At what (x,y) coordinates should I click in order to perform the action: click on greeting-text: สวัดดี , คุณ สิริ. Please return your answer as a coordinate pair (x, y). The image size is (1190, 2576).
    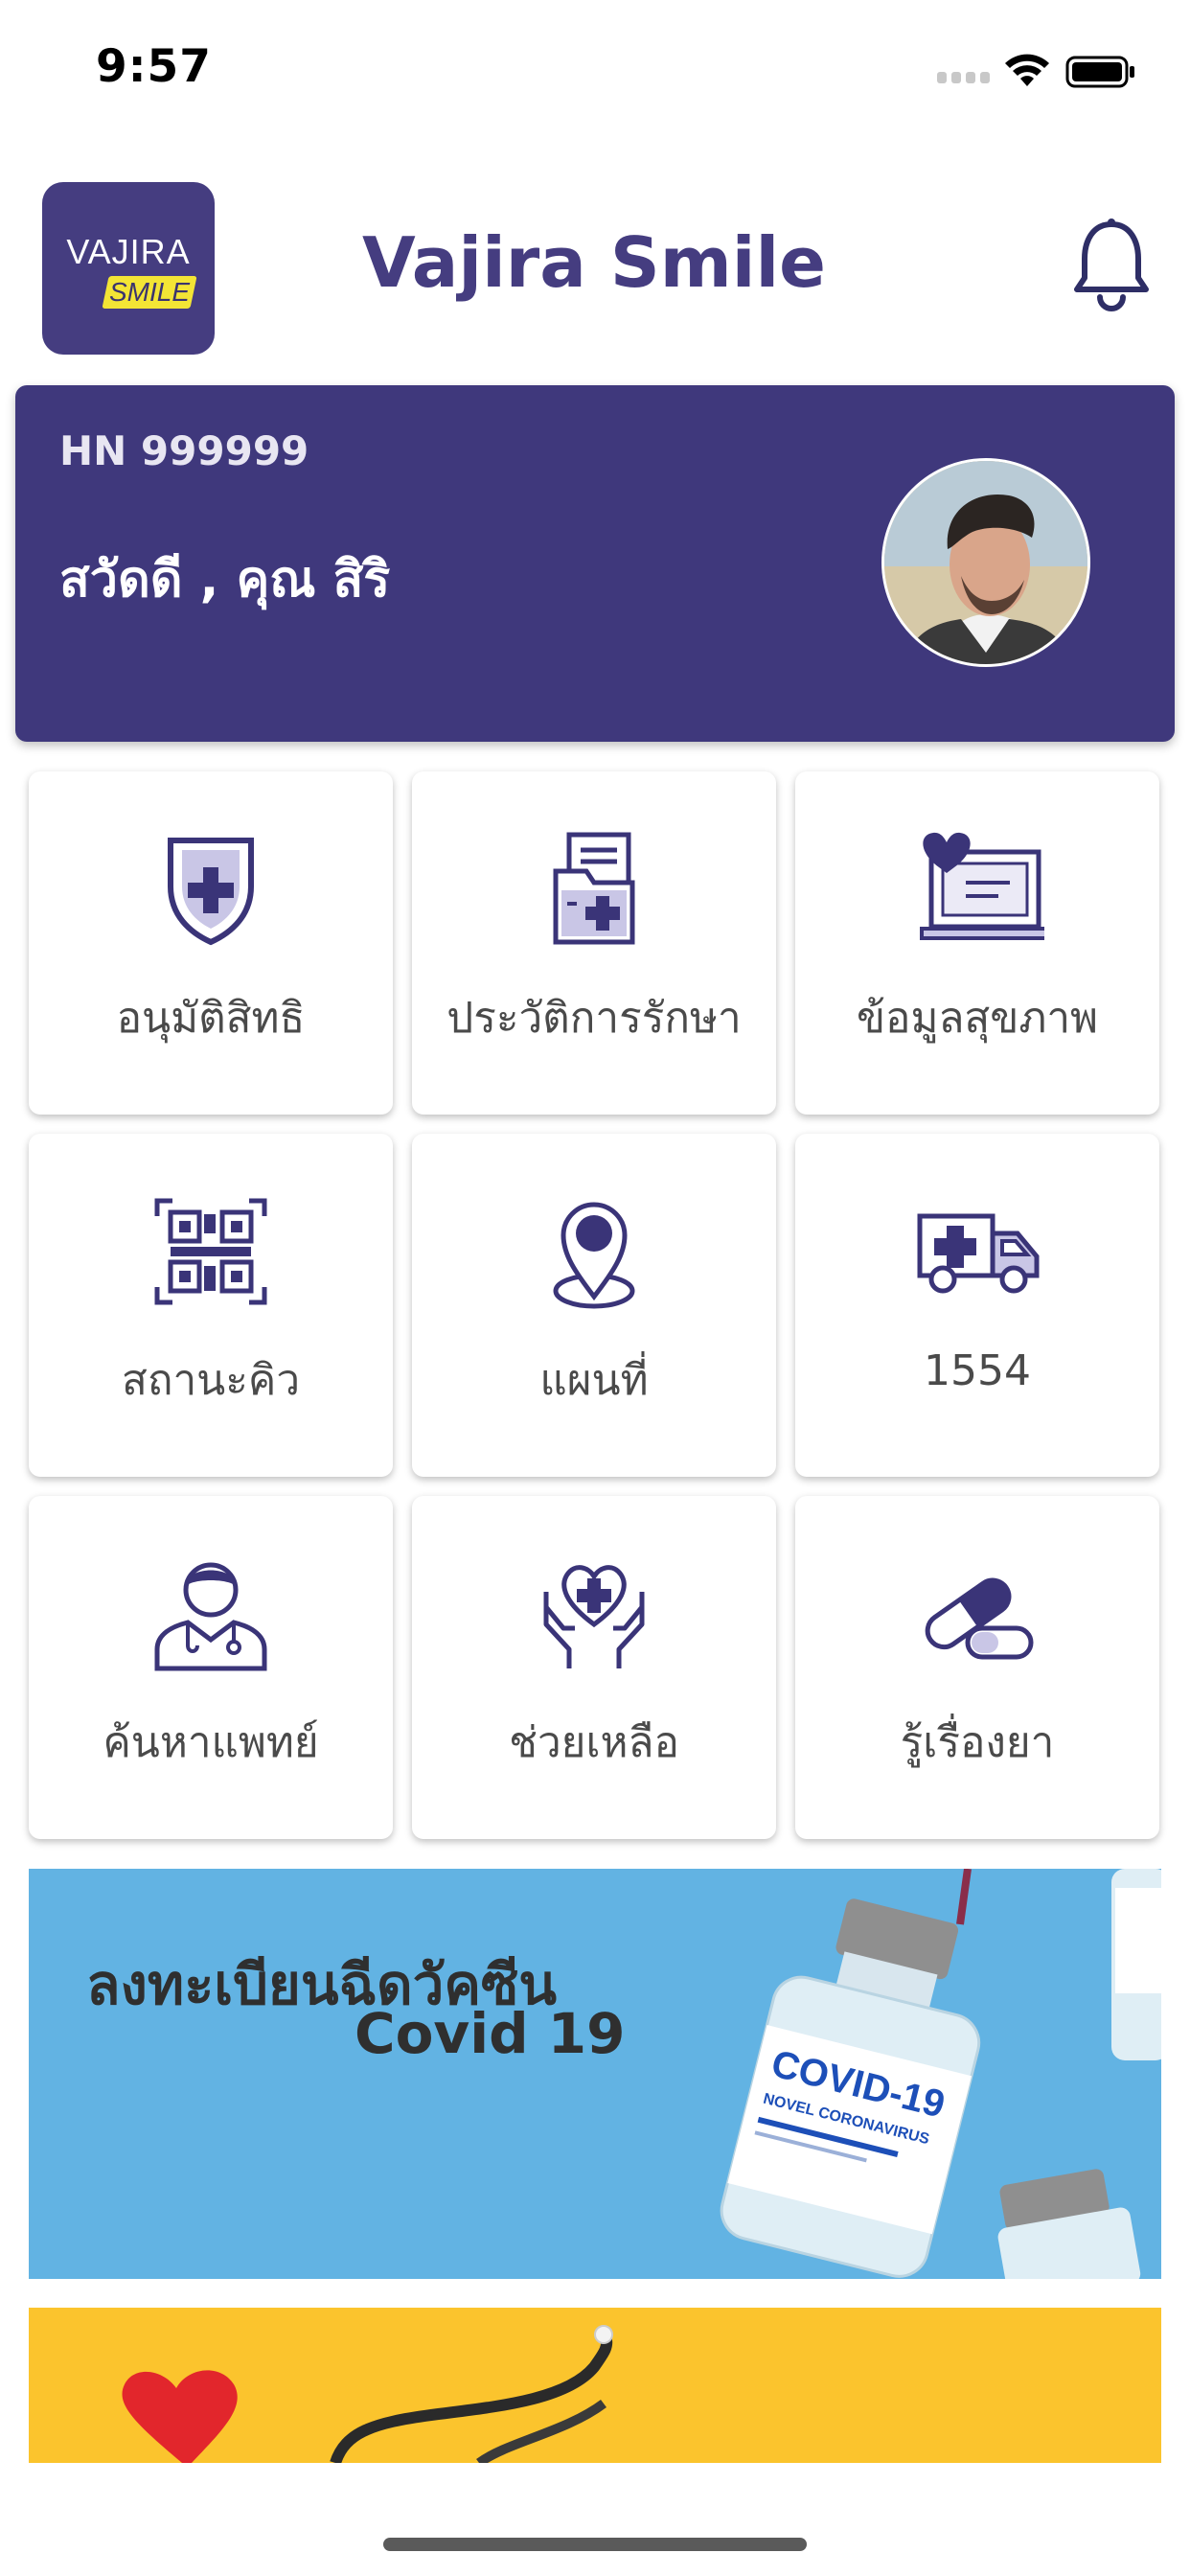
    Looking at the image, I should click on (225, 580).